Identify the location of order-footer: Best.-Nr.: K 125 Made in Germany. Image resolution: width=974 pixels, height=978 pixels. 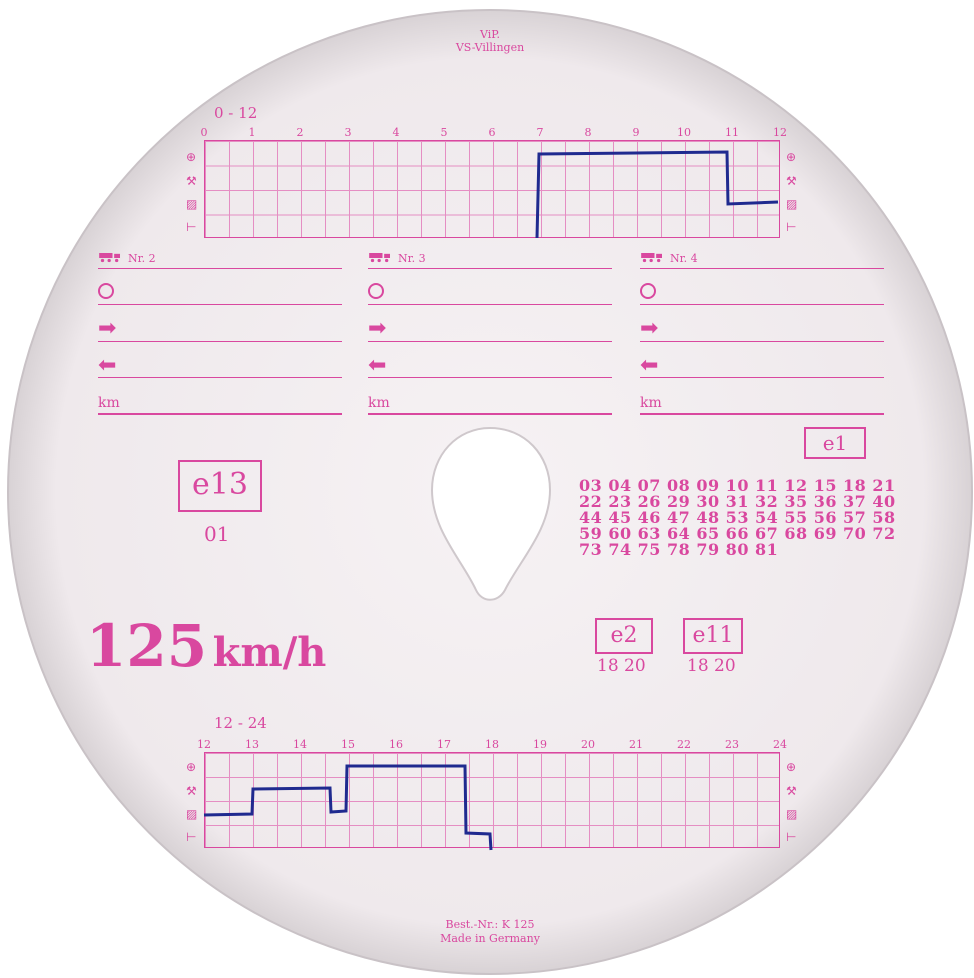
(490, 932).